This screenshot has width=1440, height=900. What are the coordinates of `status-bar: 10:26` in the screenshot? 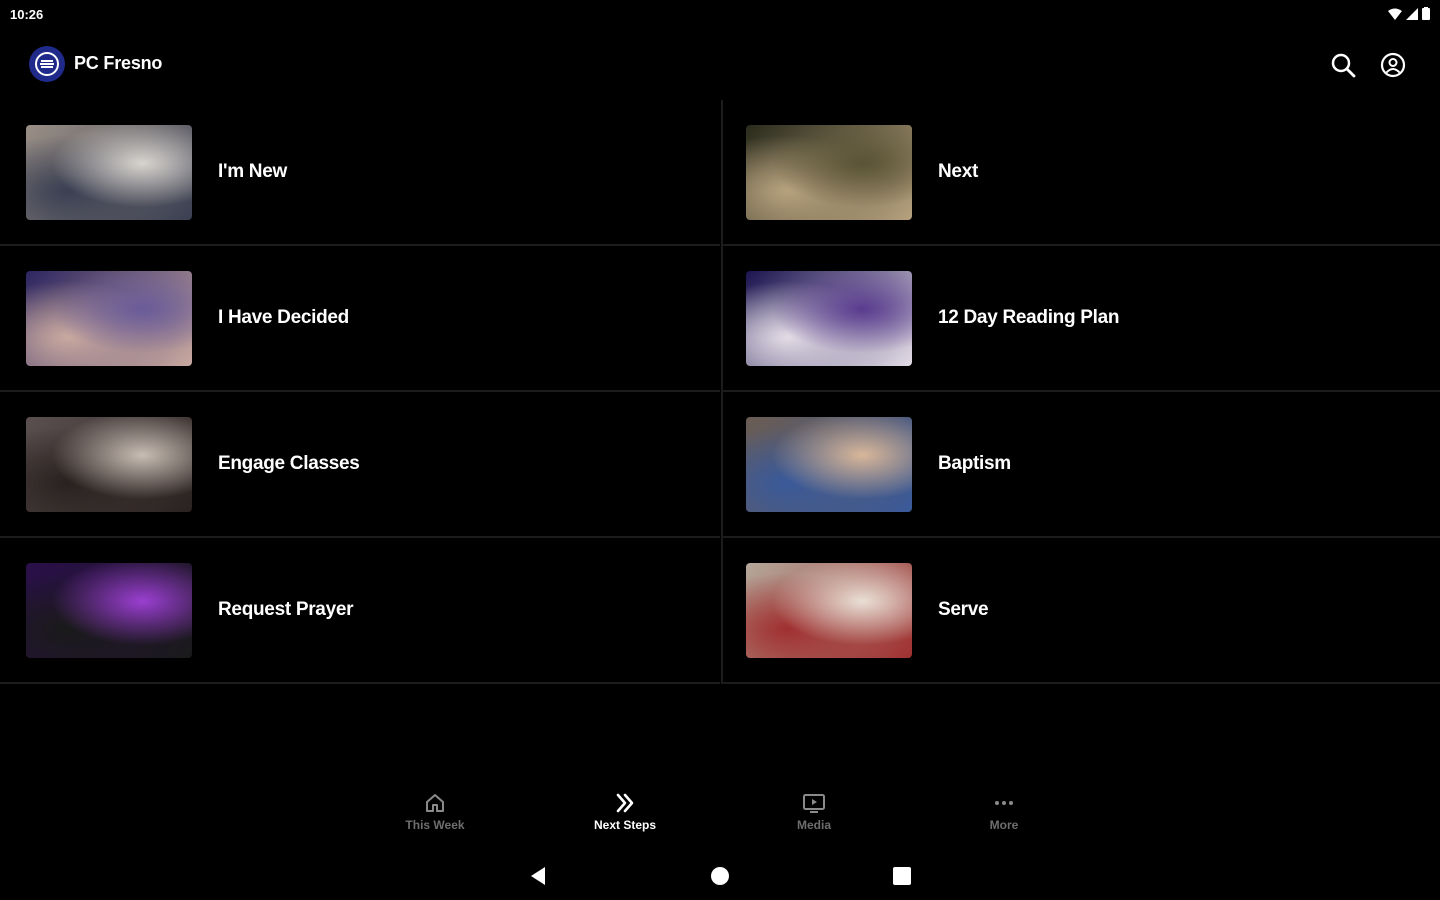 It's located at (720, 14).